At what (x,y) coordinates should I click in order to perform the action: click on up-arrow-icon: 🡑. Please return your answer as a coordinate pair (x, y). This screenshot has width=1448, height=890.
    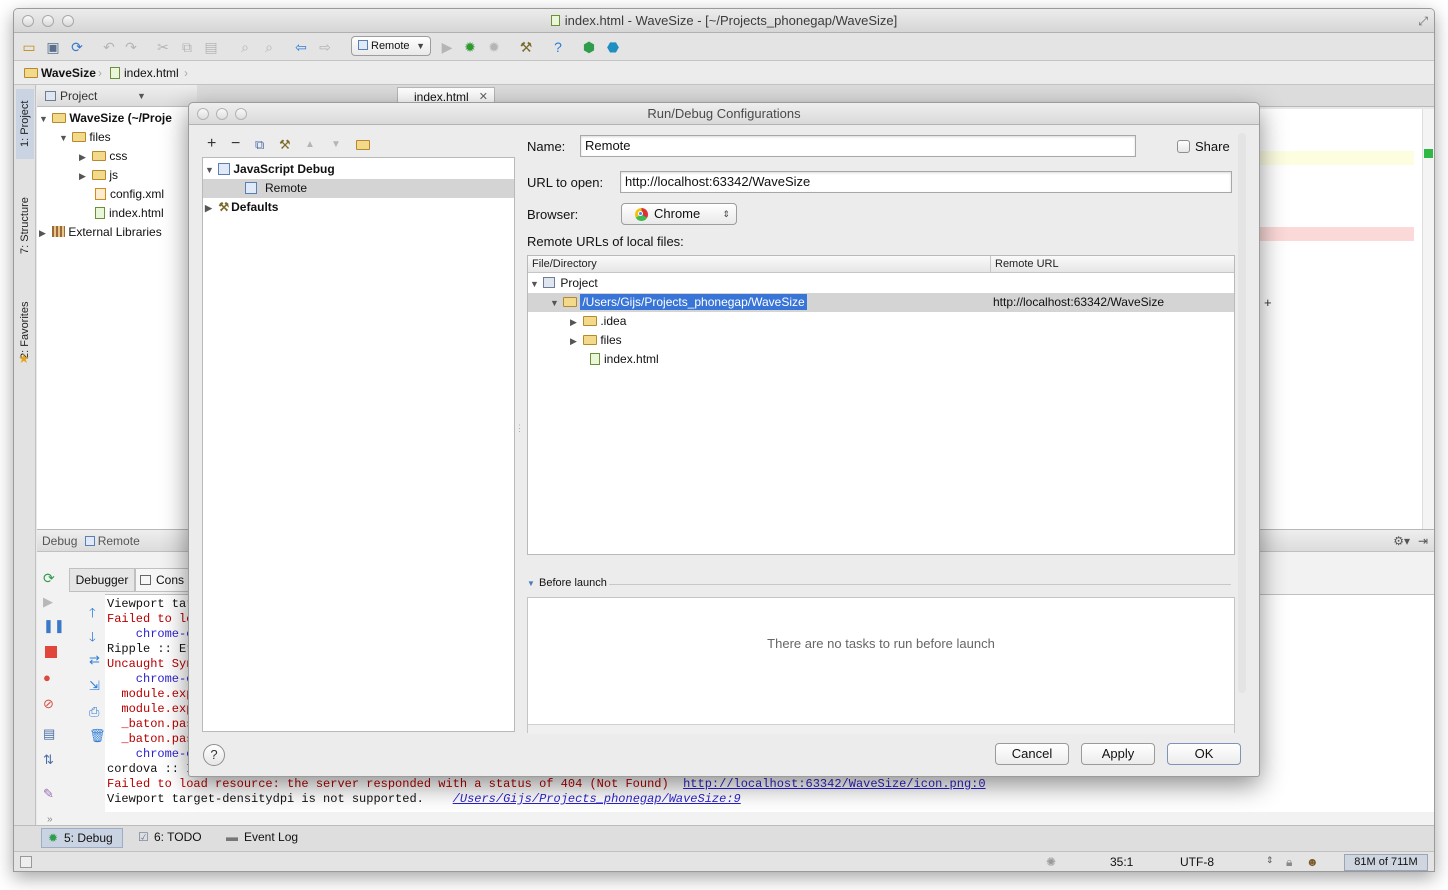
    Looking at the image, I should click on (92, 615).